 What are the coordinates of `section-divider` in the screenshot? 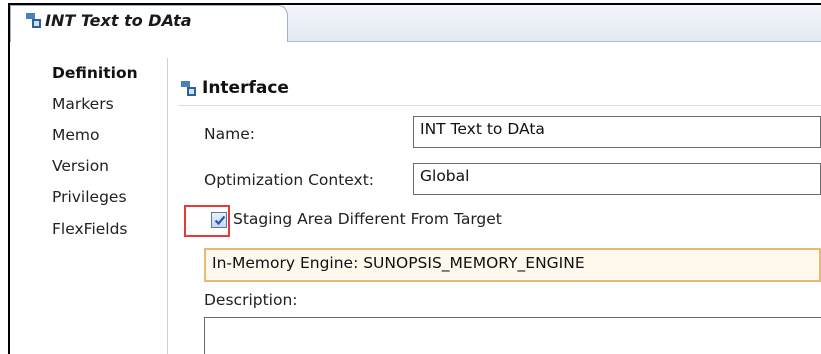 It's located at (499, 105).